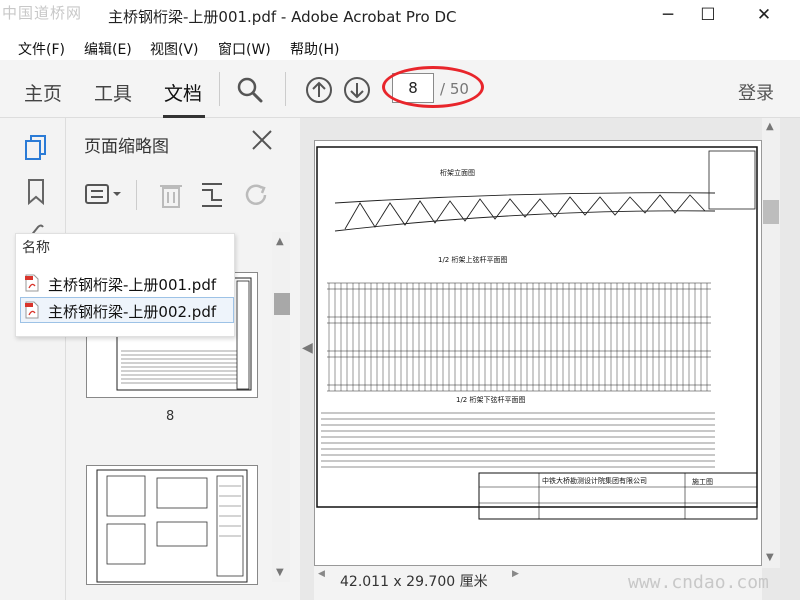 This screenshot has width=800, height=600. I want to click on drawing-title-bottom-chord: 1/2 桁架下弦杆平面图, so click(491, 400).